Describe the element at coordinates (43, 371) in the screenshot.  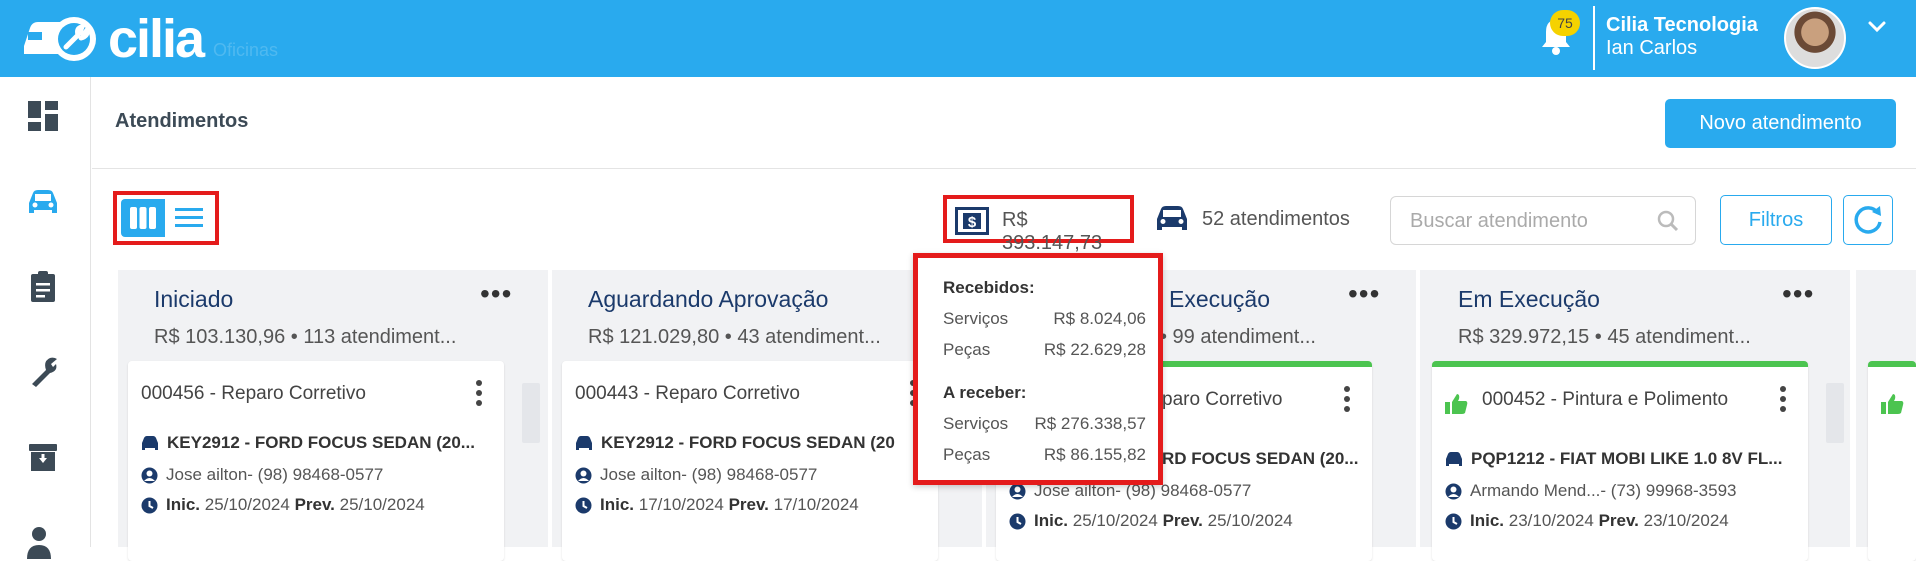
I see `wrench-icon` at that location.